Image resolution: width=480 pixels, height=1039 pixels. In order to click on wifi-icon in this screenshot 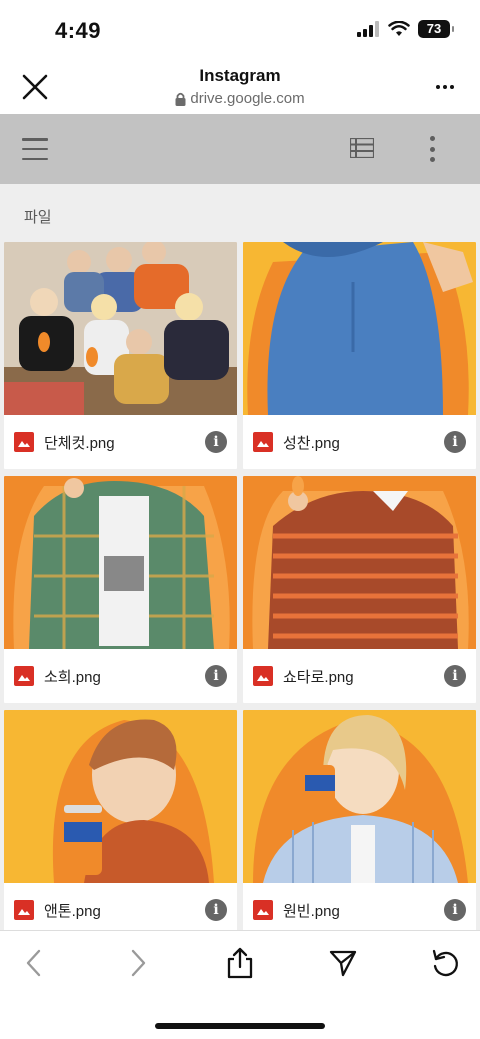, I will do `click(399, 28)`.